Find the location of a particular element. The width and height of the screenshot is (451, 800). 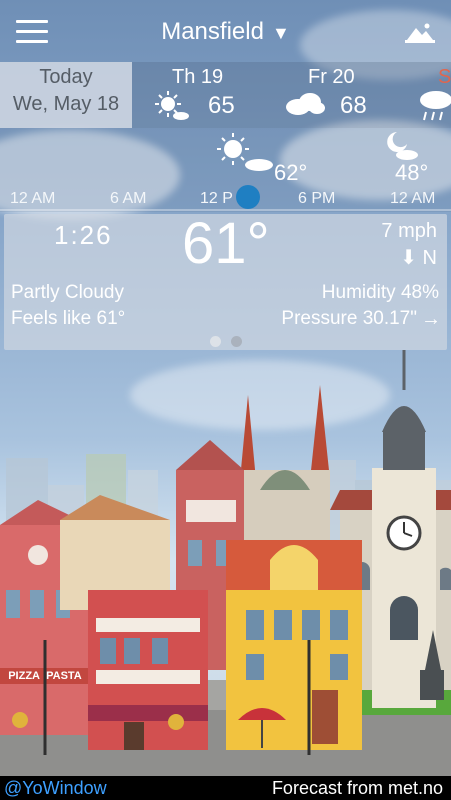

day-today: Today We, May 18 is located at coordinates (66, 95).